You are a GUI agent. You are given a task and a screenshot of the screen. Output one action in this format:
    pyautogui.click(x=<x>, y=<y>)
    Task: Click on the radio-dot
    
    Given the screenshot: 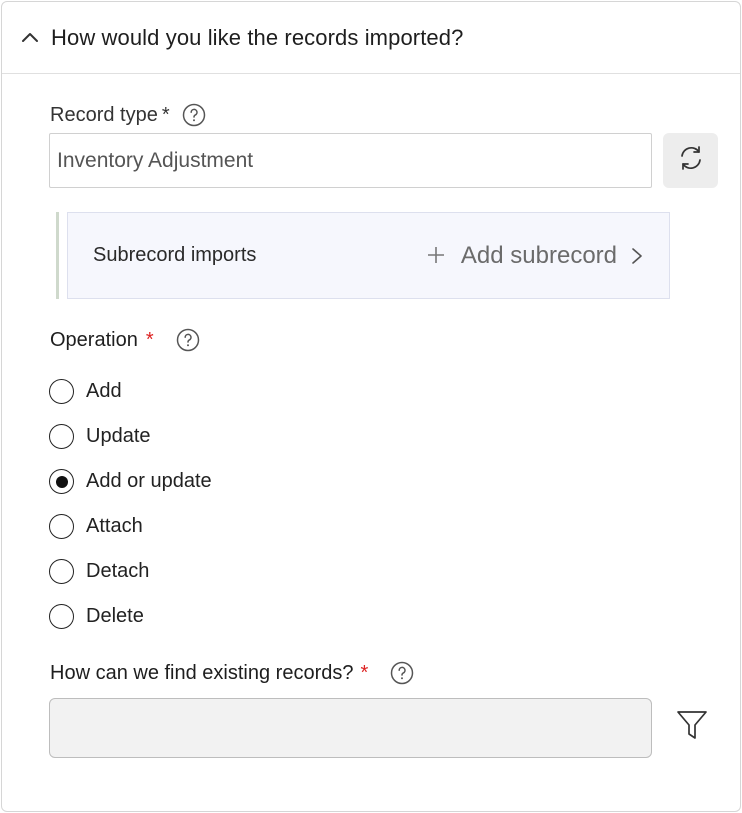 What is the action you would take?
    pyautogui.click(x=61, y=481)
    